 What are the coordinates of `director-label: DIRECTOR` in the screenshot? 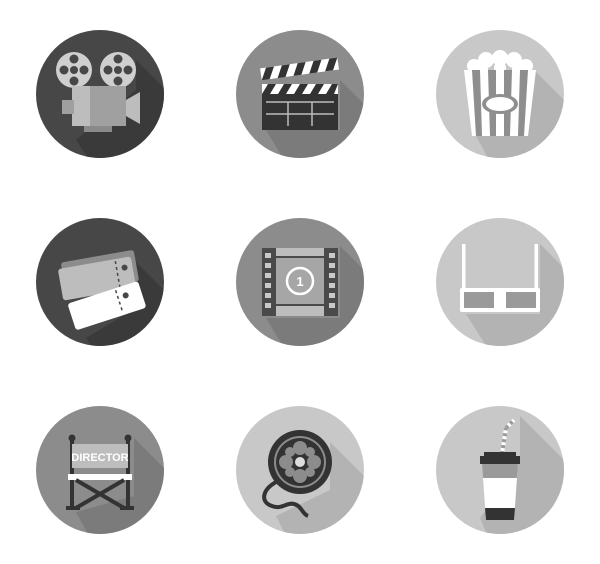 It's located at (99, 458).